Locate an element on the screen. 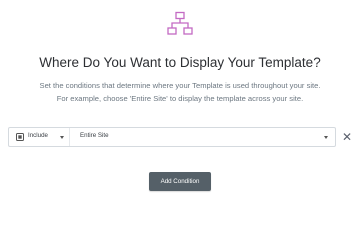 The height and width of the screenshot is (240, 360). condition-type-select: Include is located at coordinates (39, 137).